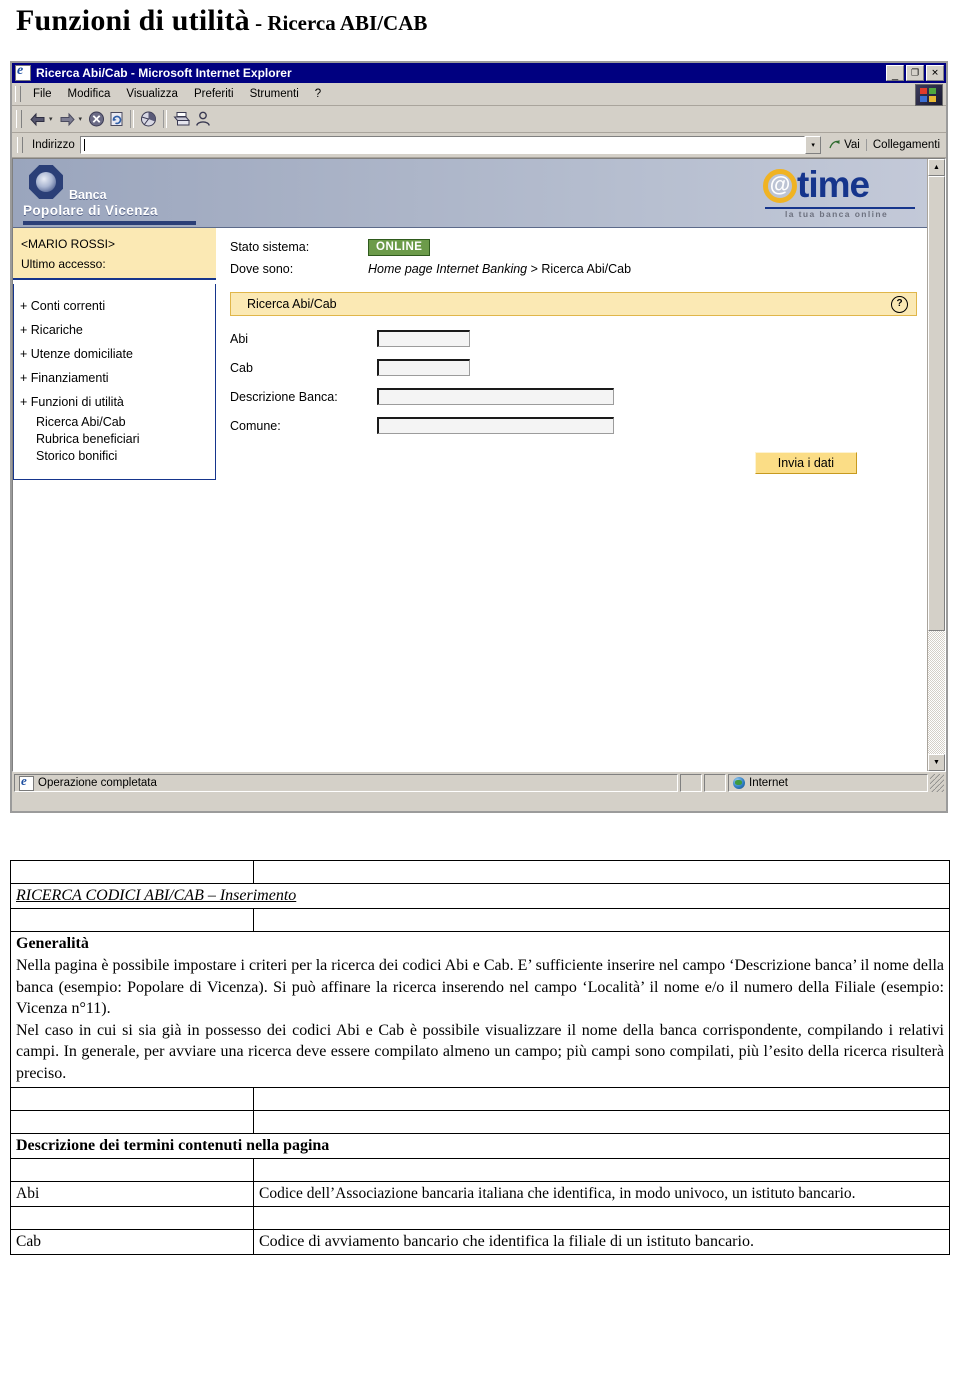  I want to click on printer-icon, so click(182, 119).